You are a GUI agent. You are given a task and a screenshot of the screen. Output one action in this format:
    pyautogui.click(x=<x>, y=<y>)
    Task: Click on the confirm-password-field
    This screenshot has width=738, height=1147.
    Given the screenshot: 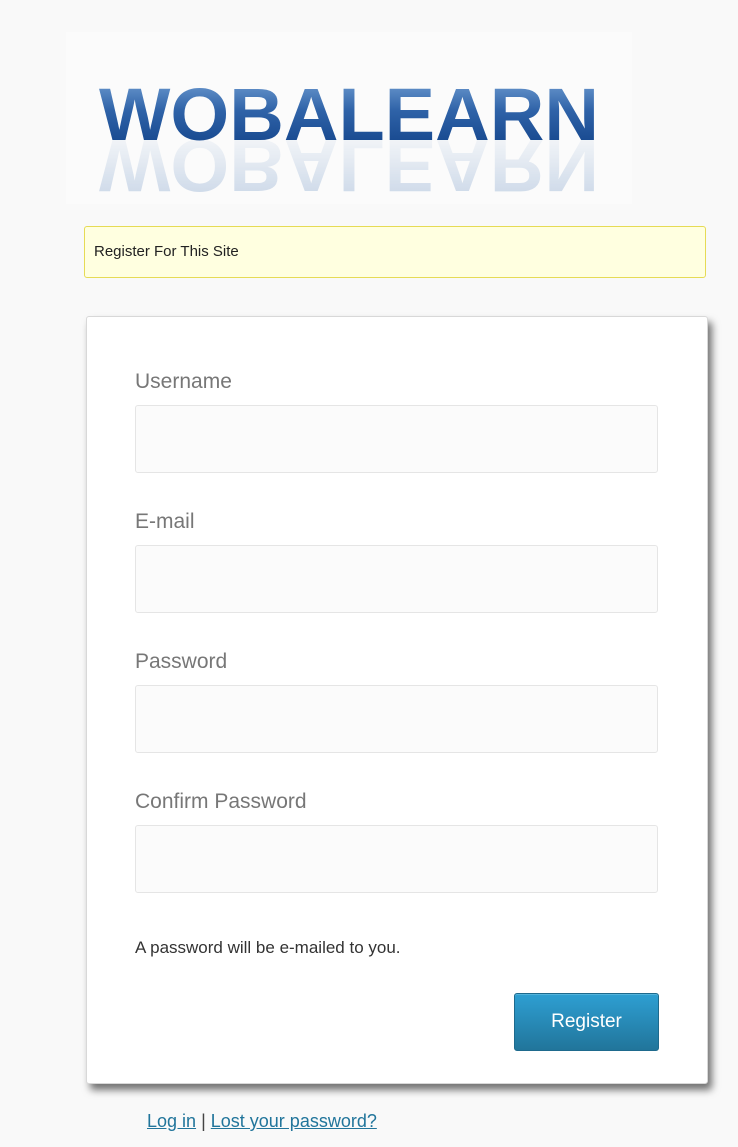 What is the action you would take?
    pyautogui.click(x=396, y=859)
    